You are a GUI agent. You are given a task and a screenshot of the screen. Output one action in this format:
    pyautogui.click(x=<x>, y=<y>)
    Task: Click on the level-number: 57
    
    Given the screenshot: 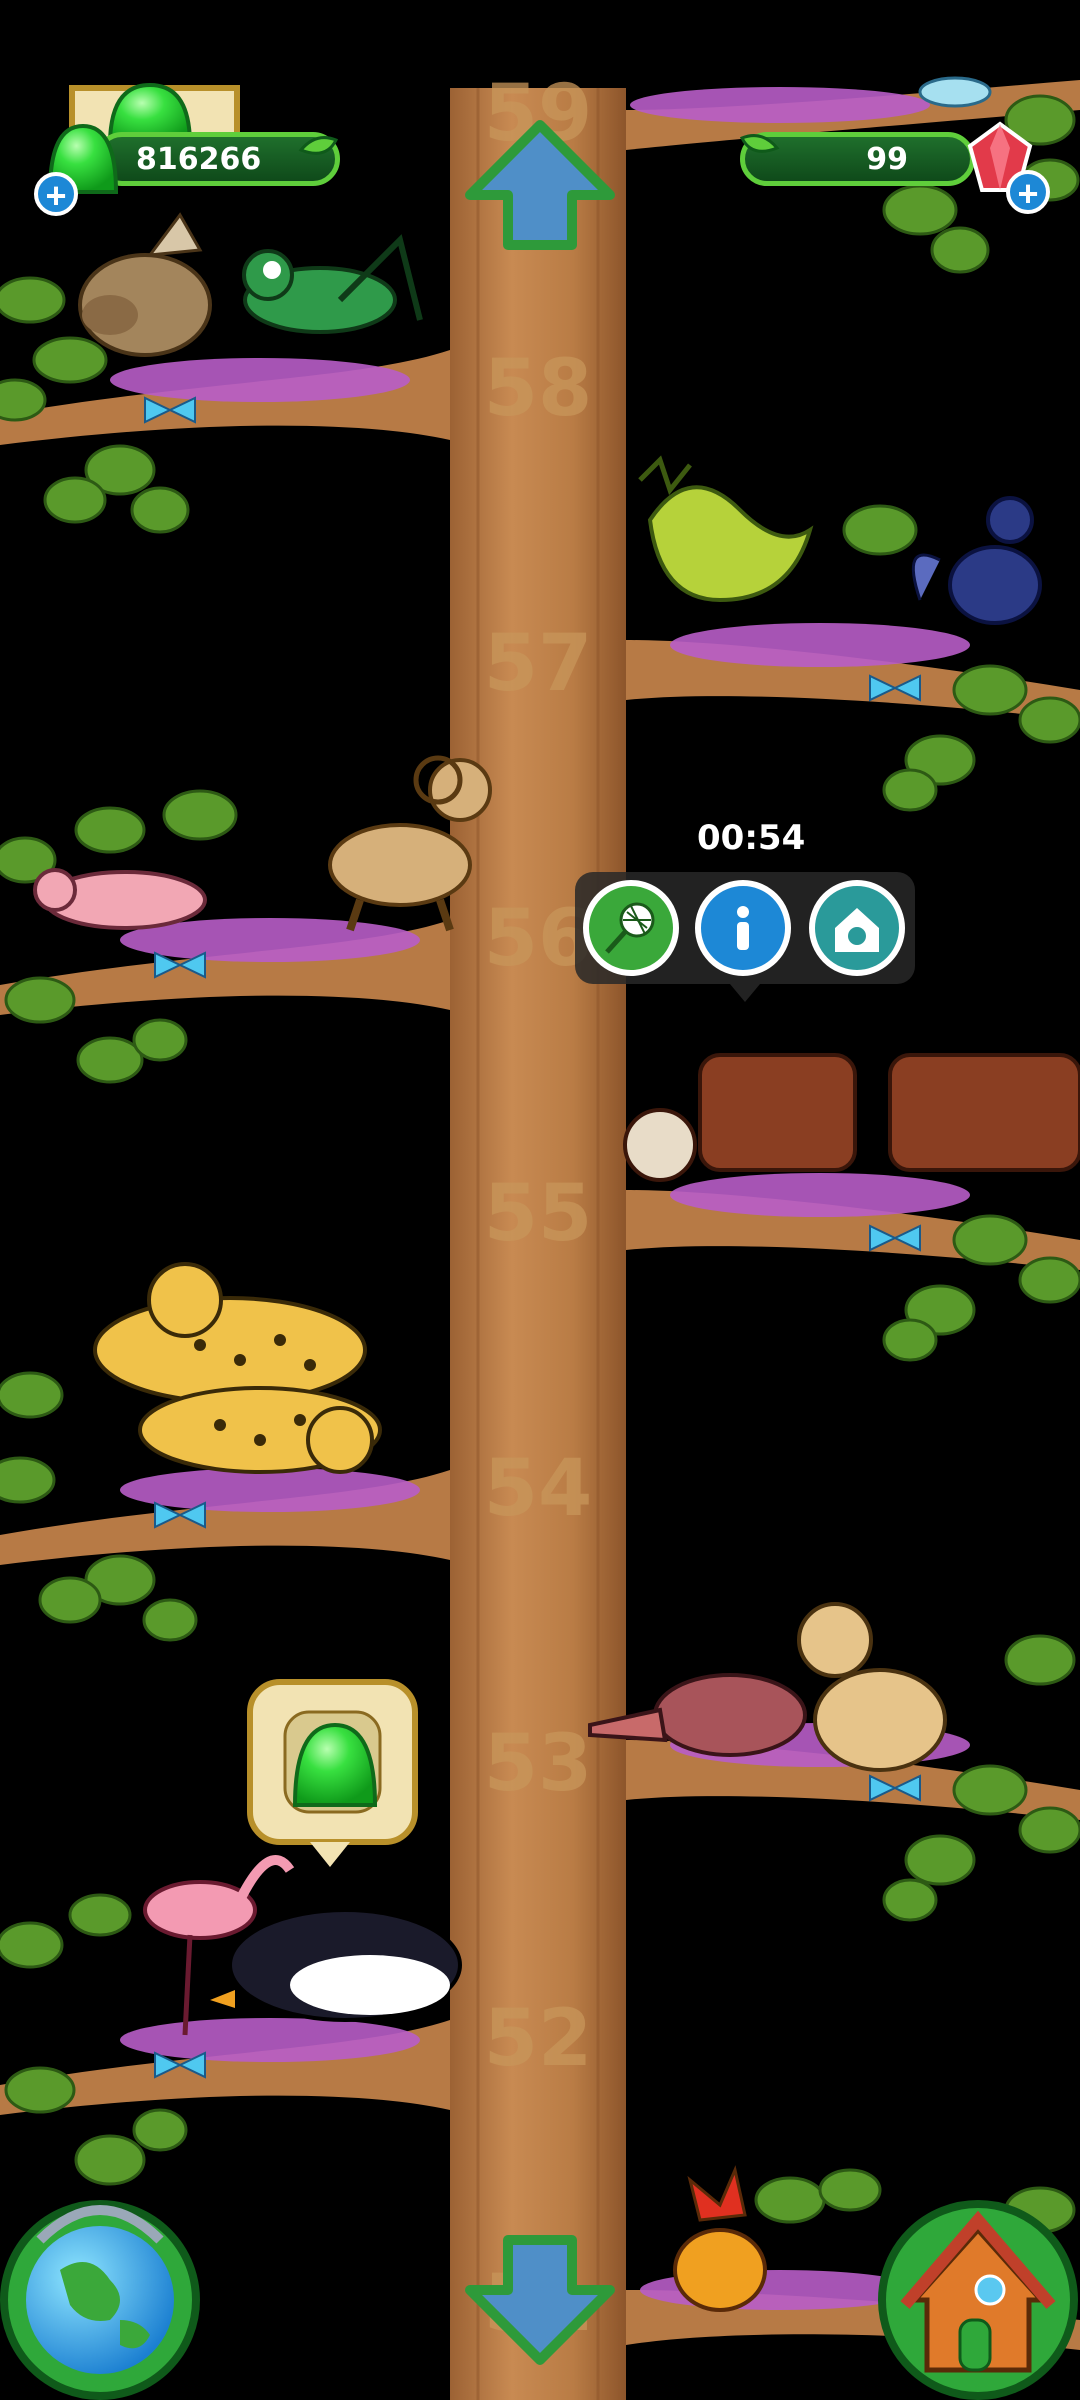 What is the action you would take?
    pyautogui.click(x=538, y=664)
    